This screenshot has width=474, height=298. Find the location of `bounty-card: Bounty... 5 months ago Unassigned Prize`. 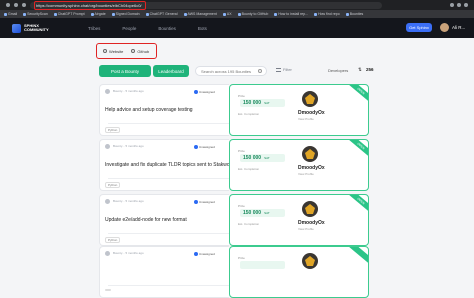

bounty-card: Bounty... 5 months ago Unassigned Prize is located at coordinates (234, 272).